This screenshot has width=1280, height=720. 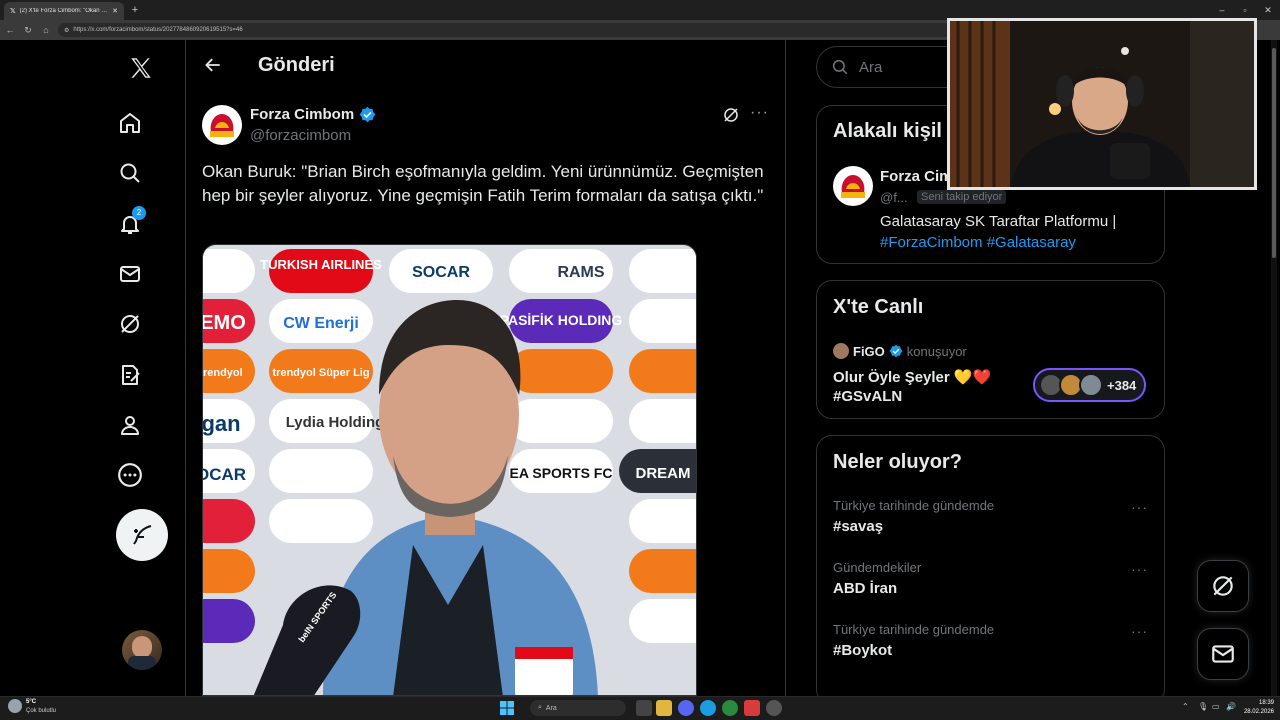 What do you see at coordinates (708, 708) in the screenshot?
I see `edge-icon` at bounding box center [708, 708].